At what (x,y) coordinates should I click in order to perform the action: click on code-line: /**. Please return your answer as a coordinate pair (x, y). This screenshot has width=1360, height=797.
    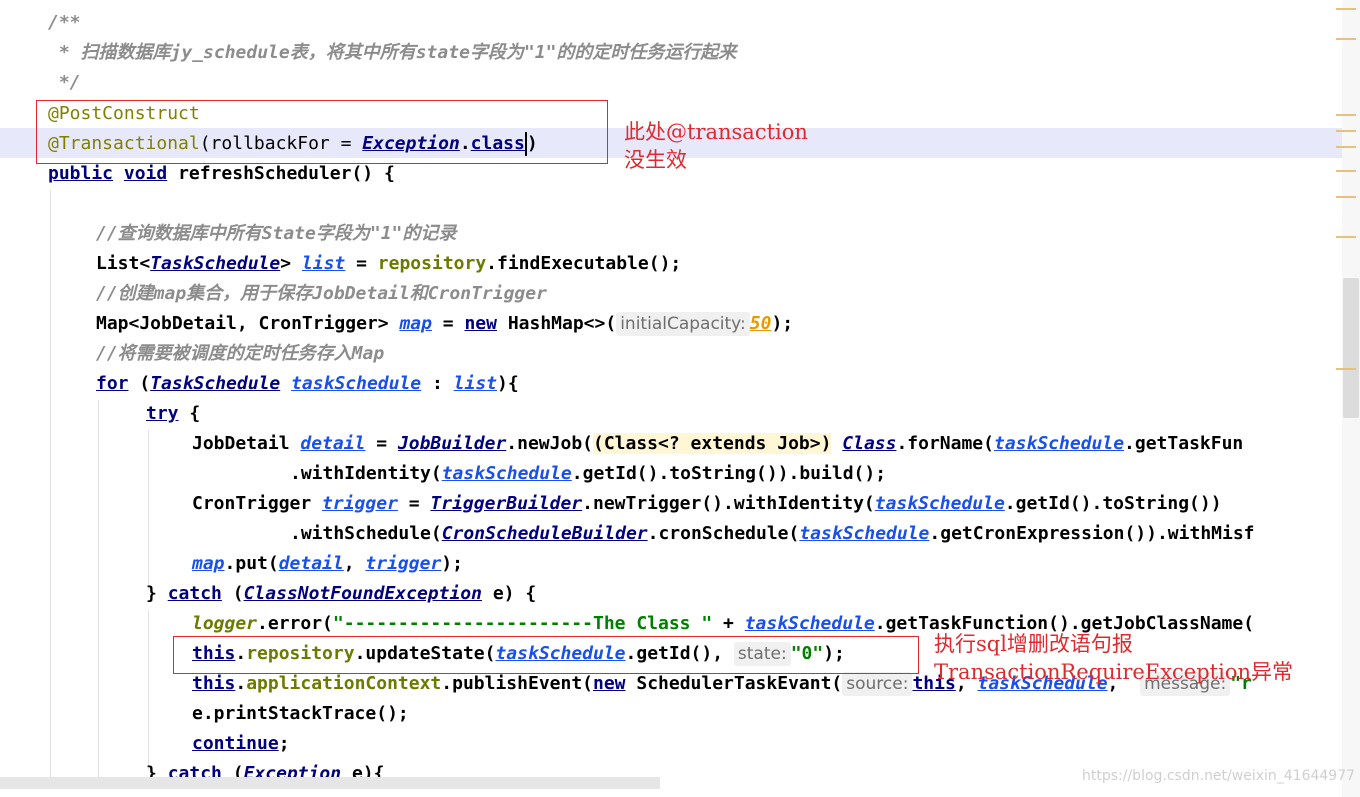
    Looking at the image, I should click on (64, 22).